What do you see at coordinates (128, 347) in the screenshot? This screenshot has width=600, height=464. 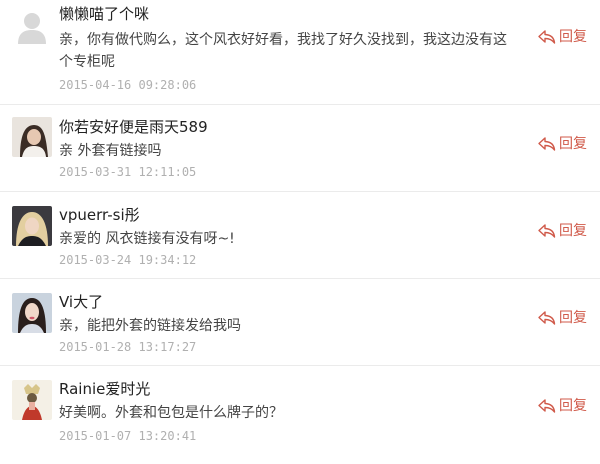 I see `comment-time: 2015-01-28 13:17:27` at bounding box center [128, 347].